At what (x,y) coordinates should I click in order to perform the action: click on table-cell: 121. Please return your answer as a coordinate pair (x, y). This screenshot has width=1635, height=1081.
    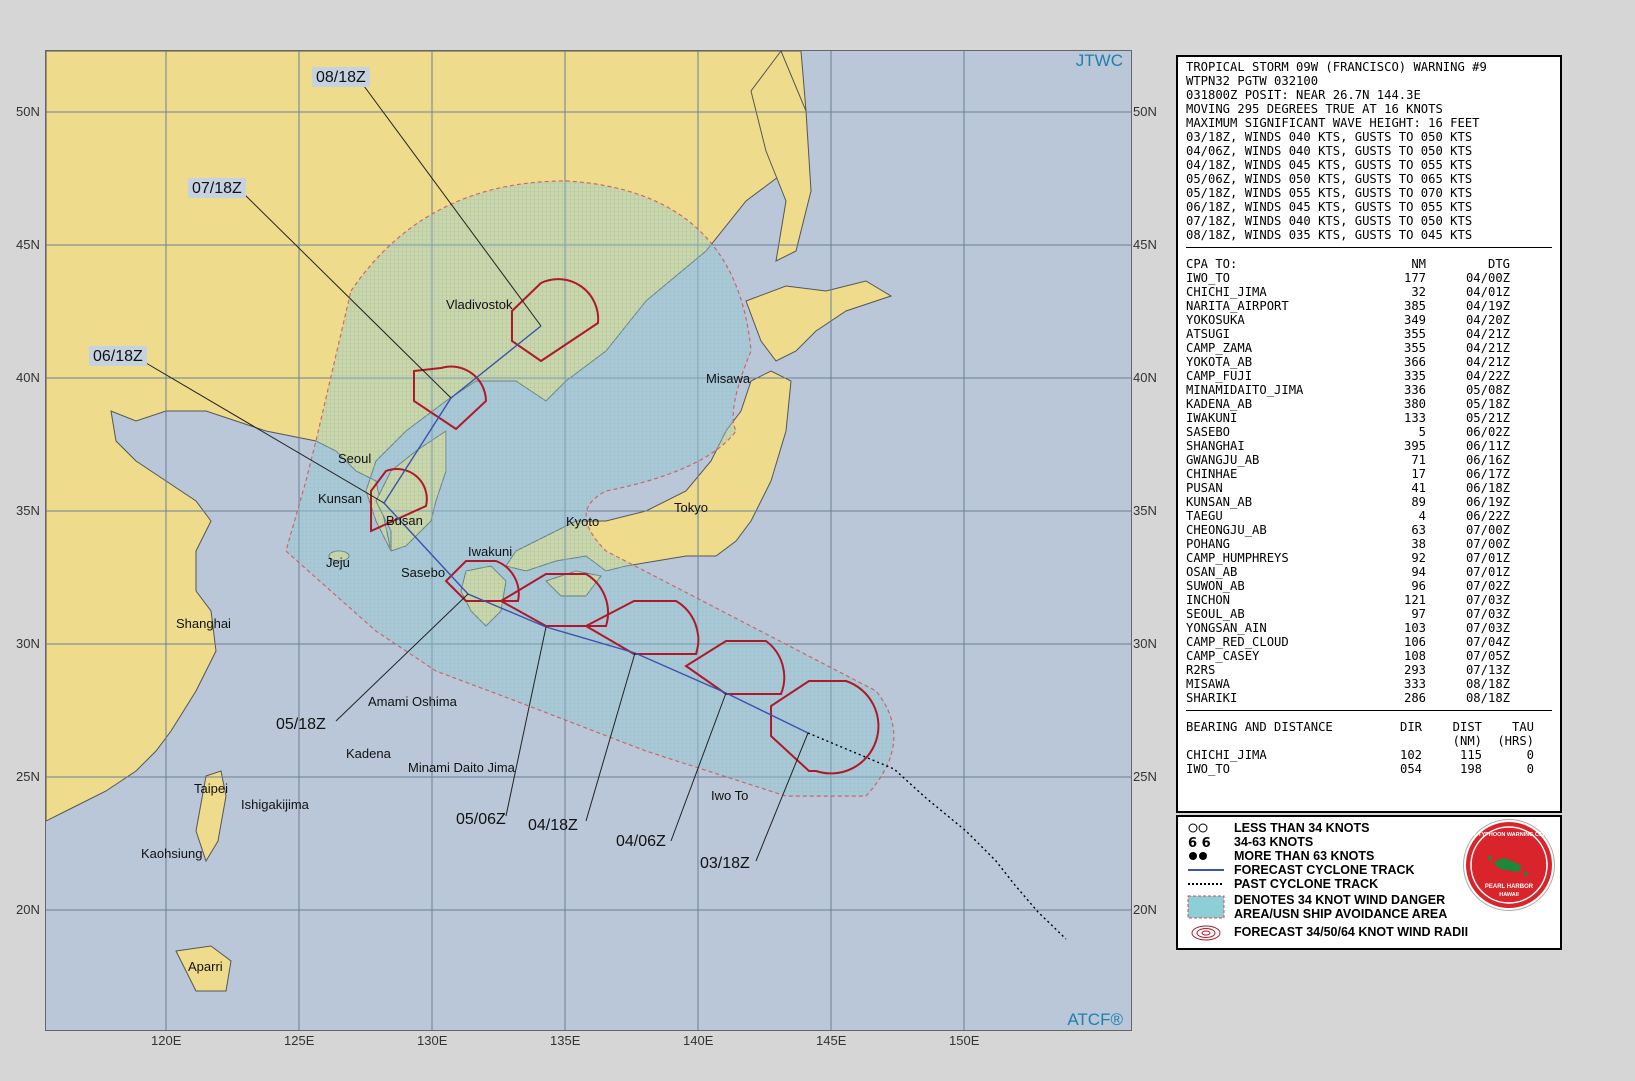
    Looking at the image, I should click on (1414, 600).